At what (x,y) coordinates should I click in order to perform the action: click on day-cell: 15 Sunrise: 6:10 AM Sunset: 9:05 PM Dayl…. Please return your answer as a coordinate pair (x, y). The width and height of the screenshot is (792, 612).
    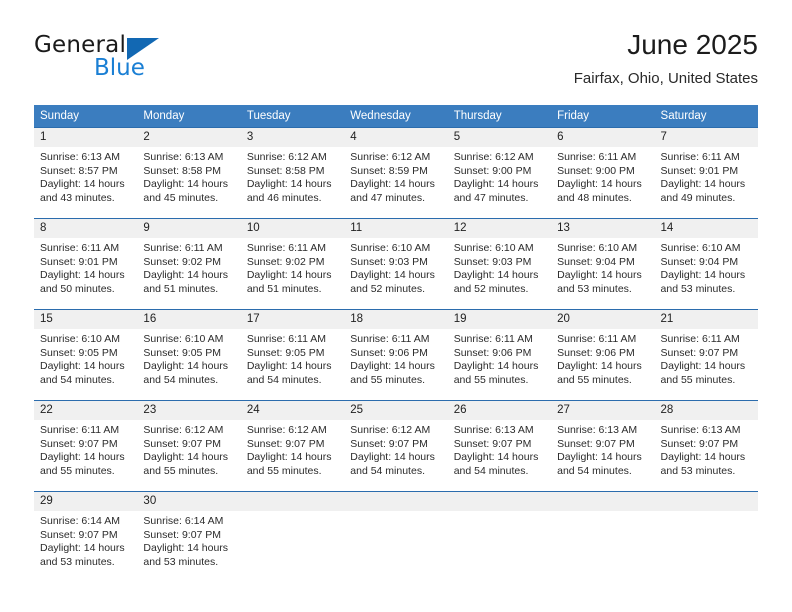
    Looking at the image, I should click on (86, 348).